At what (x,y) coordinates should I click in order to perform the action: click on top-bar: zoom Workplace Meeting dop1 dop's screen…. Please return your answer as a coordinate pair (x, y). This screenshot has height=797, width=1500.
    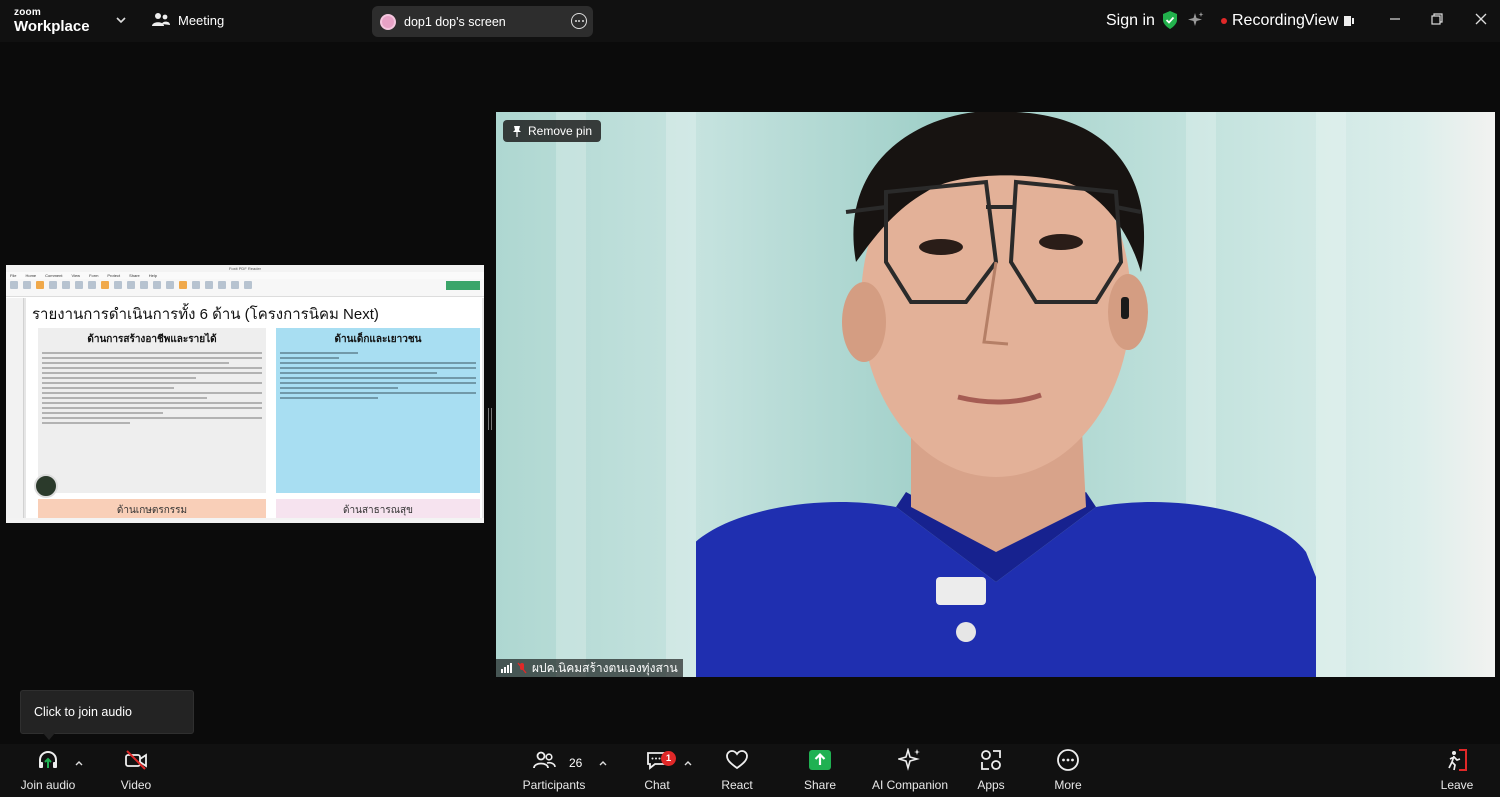
    Looking at the image, I should click on (750, 21).